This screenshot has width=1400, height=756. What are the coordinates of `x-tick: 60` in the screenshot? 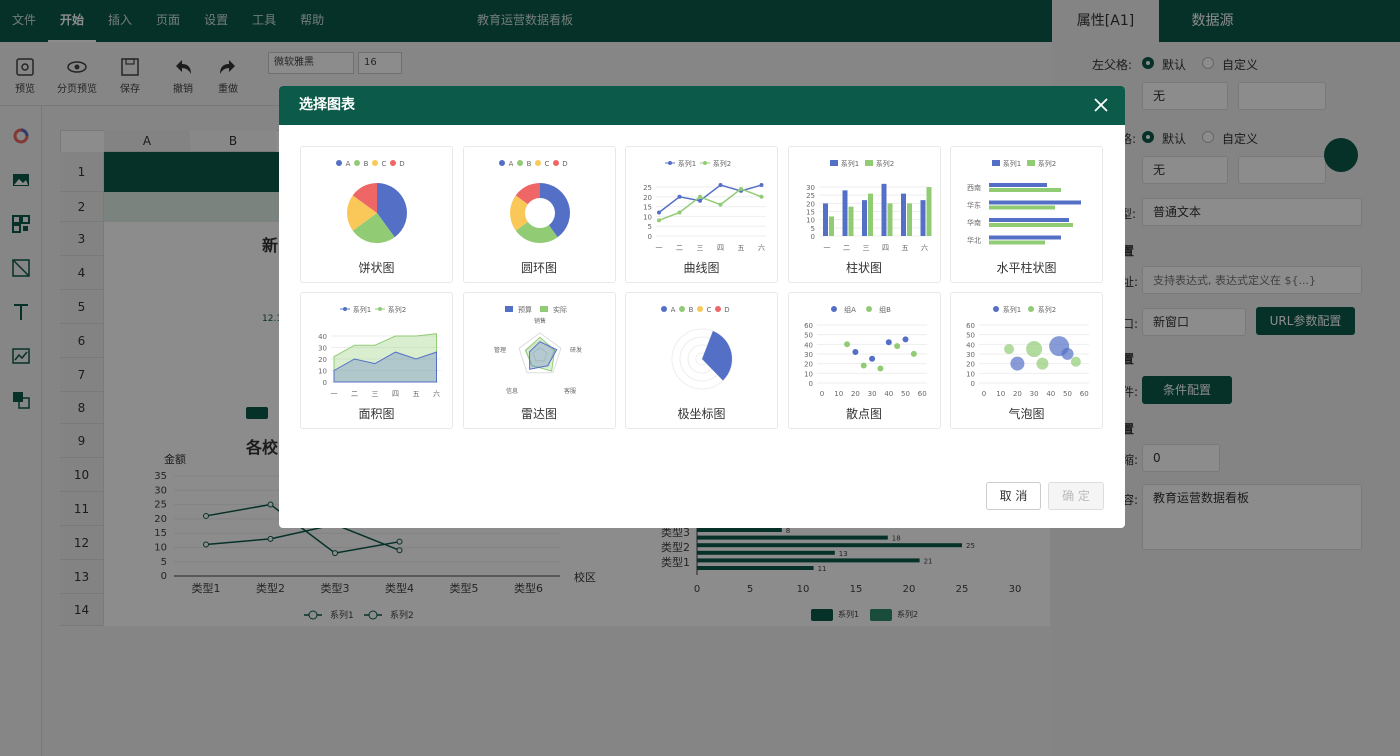 It's located at (1084, 394).